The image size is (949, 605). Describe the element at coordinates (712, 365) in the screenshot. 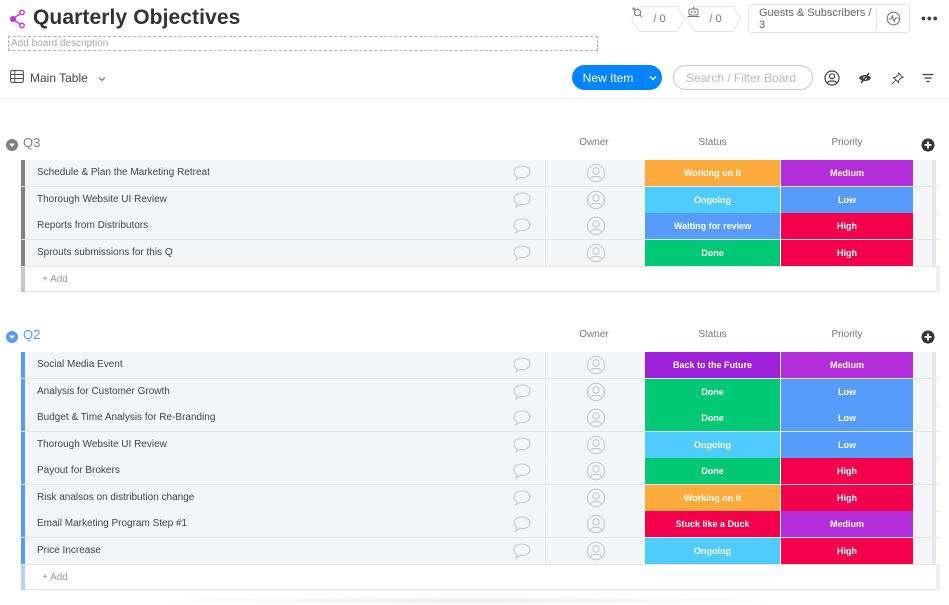

I see `status-label: Back to the Future` at that location.